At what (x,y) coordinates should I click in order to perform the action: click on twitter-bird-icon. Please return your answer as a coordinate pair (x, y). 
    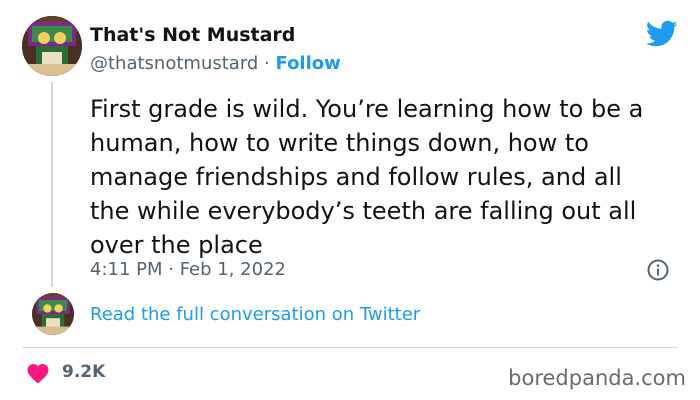
    Looking at the image, I should click on (661, 34).